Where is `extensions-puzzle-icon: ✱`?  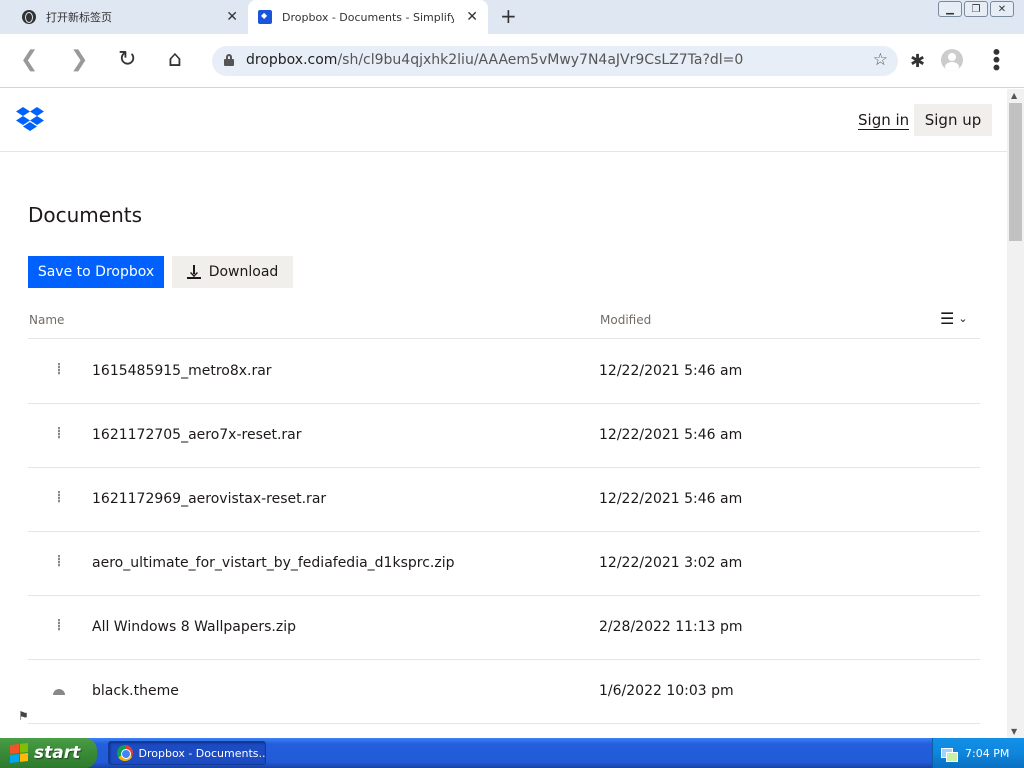
extensions-puzzle-icon: ✱ is located at coordinates (917, 61).